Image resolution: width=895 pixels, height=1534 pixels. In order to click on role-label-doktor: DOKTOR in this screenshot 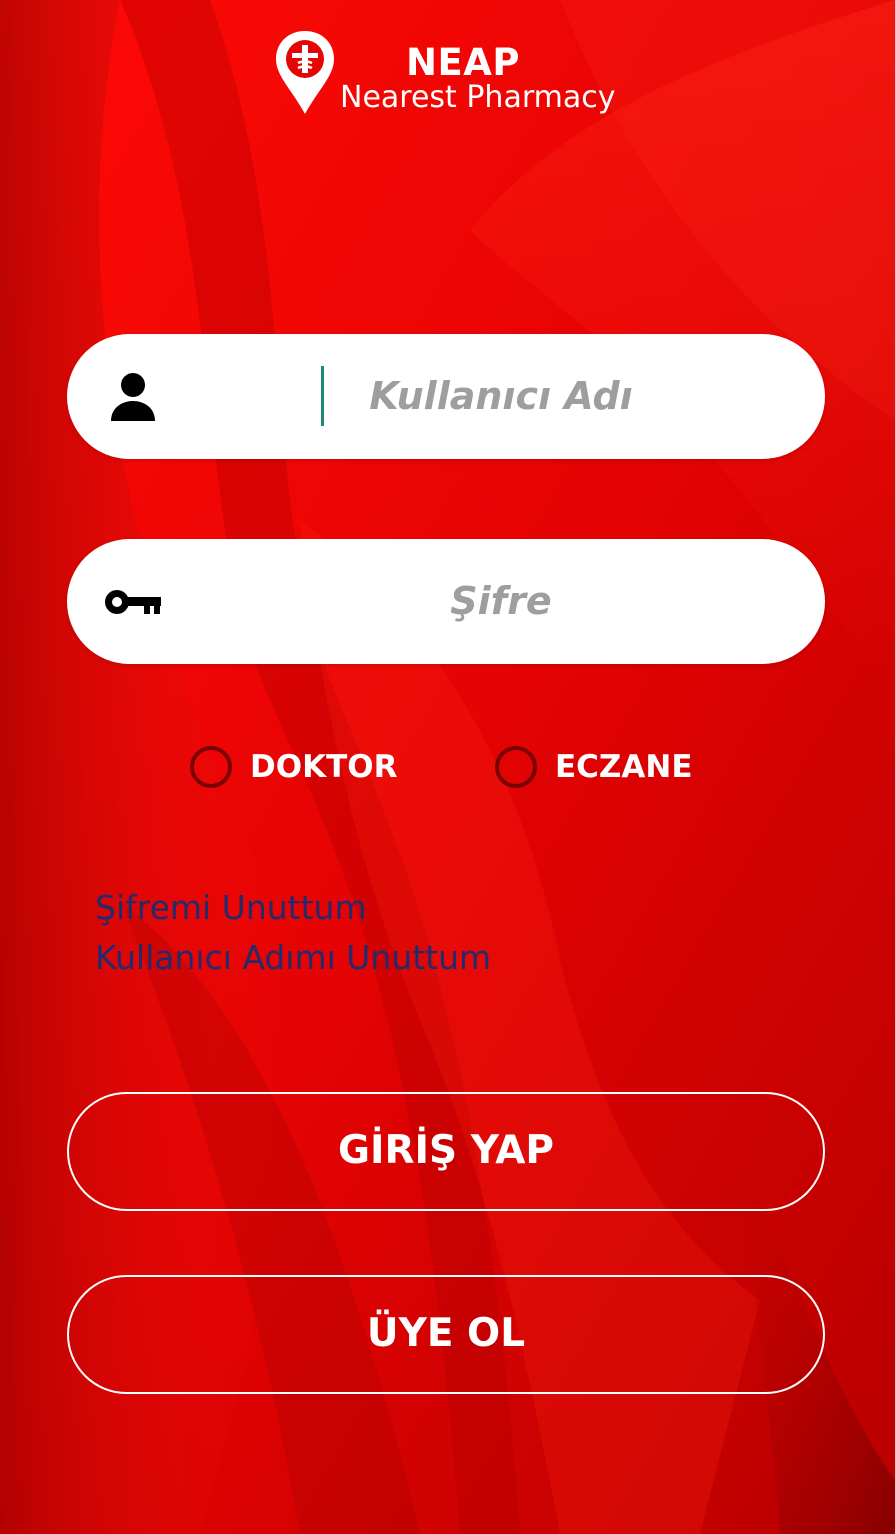, I will do `click(324, 767)`.